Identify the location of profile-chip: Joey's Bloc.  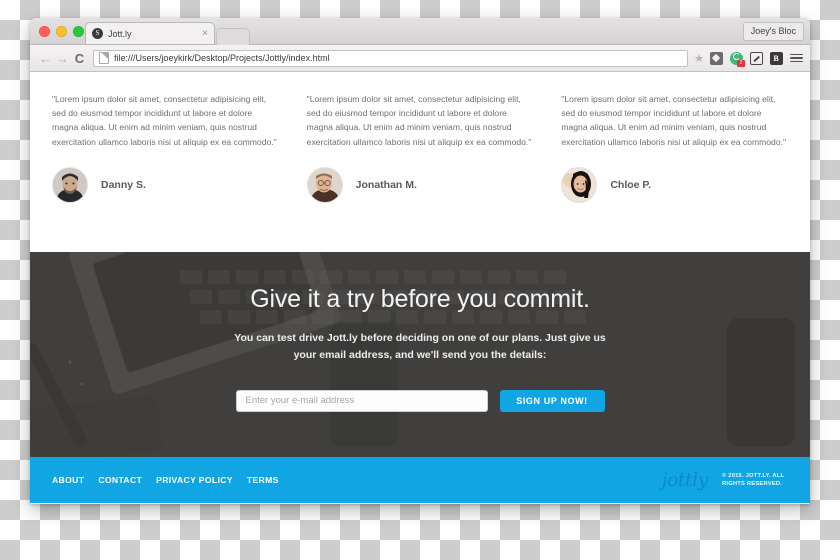
(773, 31).